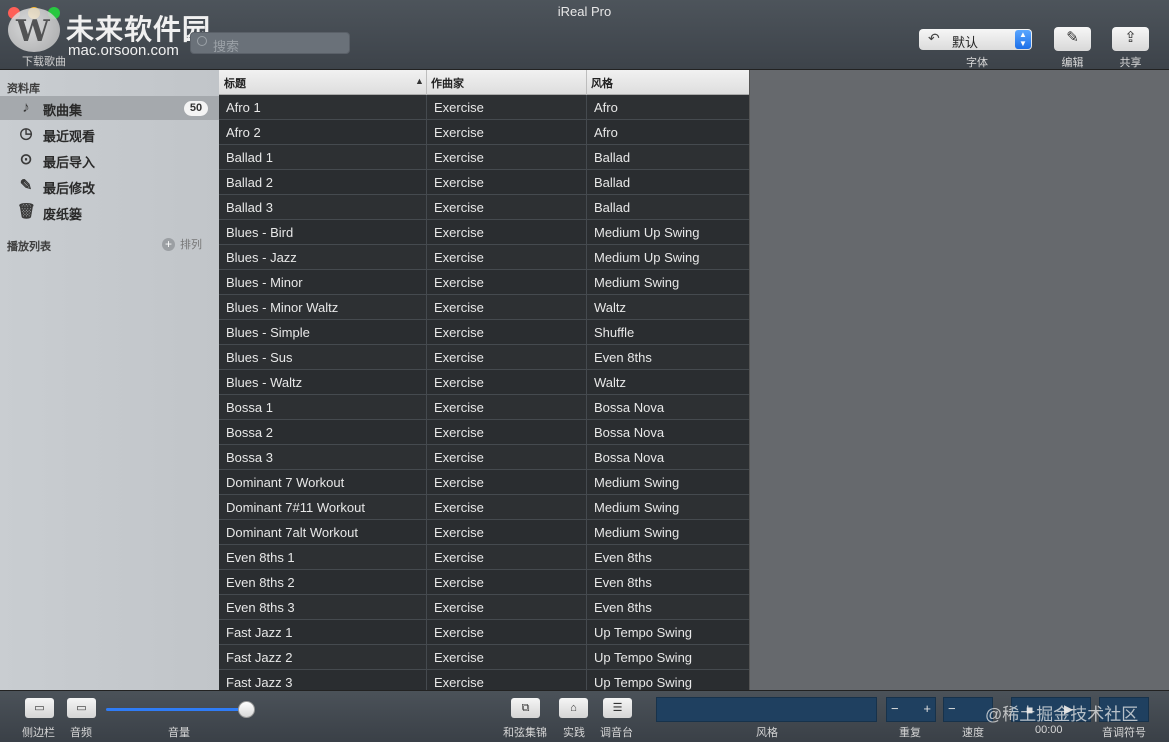 The width and height of the screenshot is (1169, 742). I want to click on table-row: Ballad 2 Exercise Ballad, so click(484, 182).